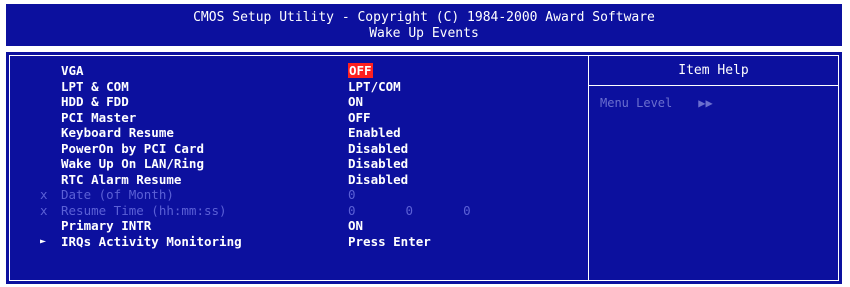 The image size is (850, 287). I want to click on setting-label: LPT & COM, so click(95, 86).